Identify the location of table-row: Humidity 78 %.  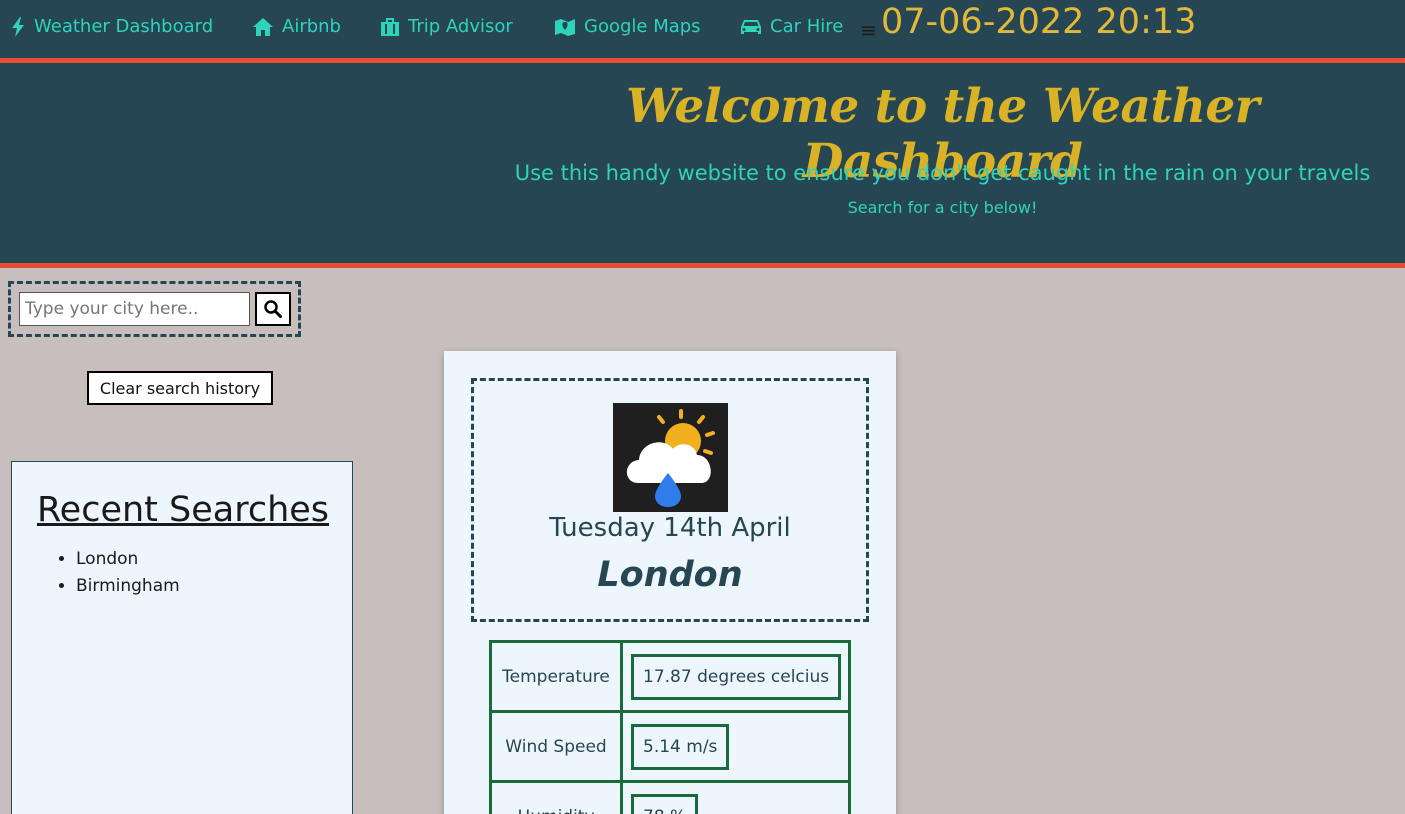
(670, 797).